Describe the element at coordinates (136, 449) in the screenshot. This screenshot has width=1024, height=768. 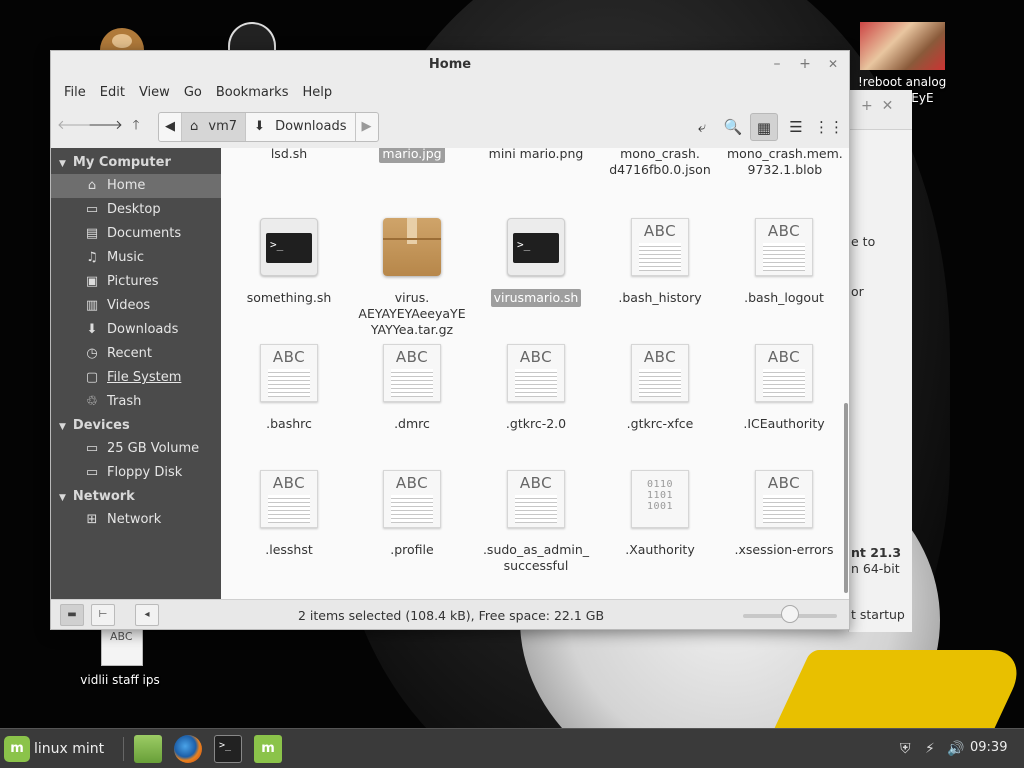
I see `sidebar-item-25-gb-volume: ▭ 25 GB Volume` at that location.